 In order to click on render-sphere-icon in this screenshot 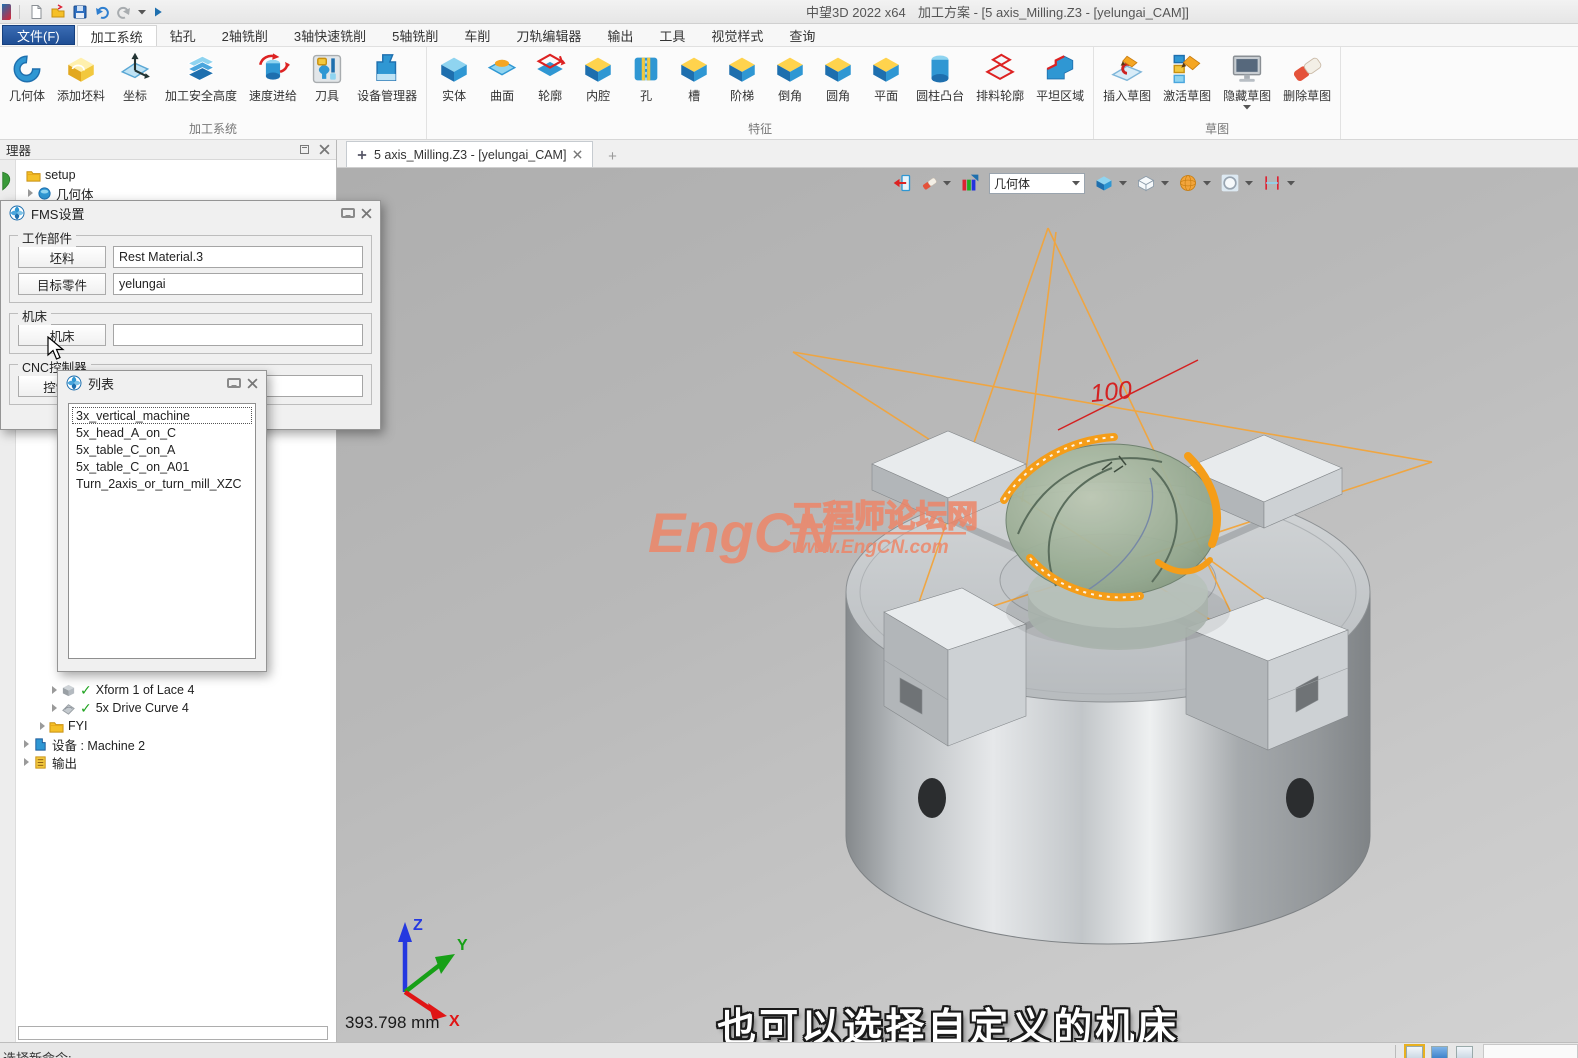, I will do `click(1188, 183)`.